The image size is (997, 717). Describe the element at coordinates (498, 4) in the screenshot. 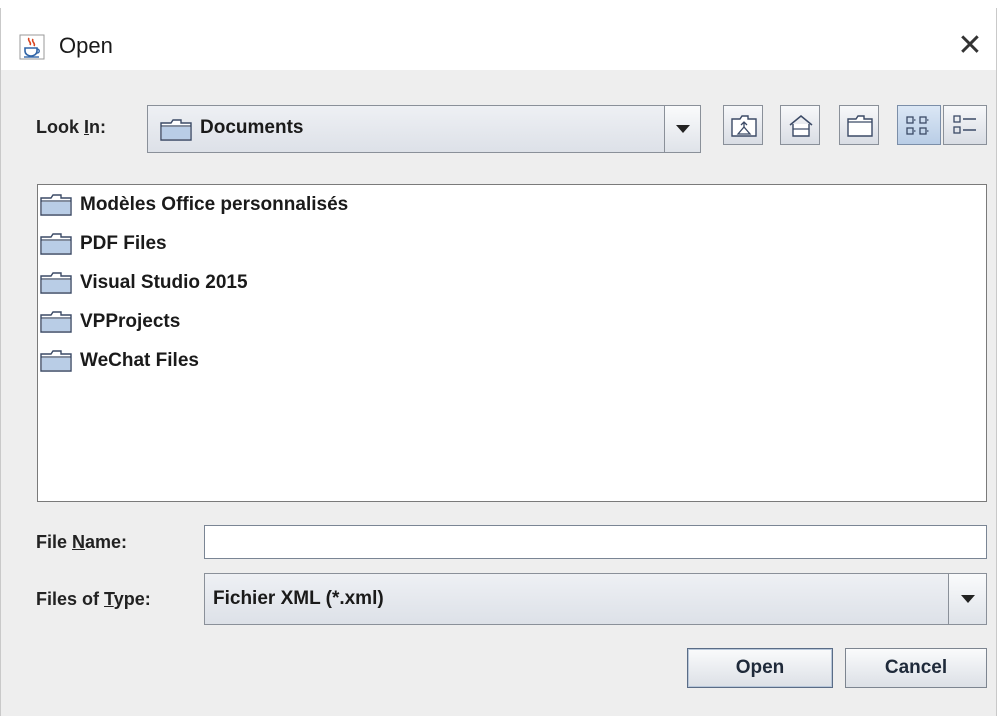

I see `screen-edge` at that location.